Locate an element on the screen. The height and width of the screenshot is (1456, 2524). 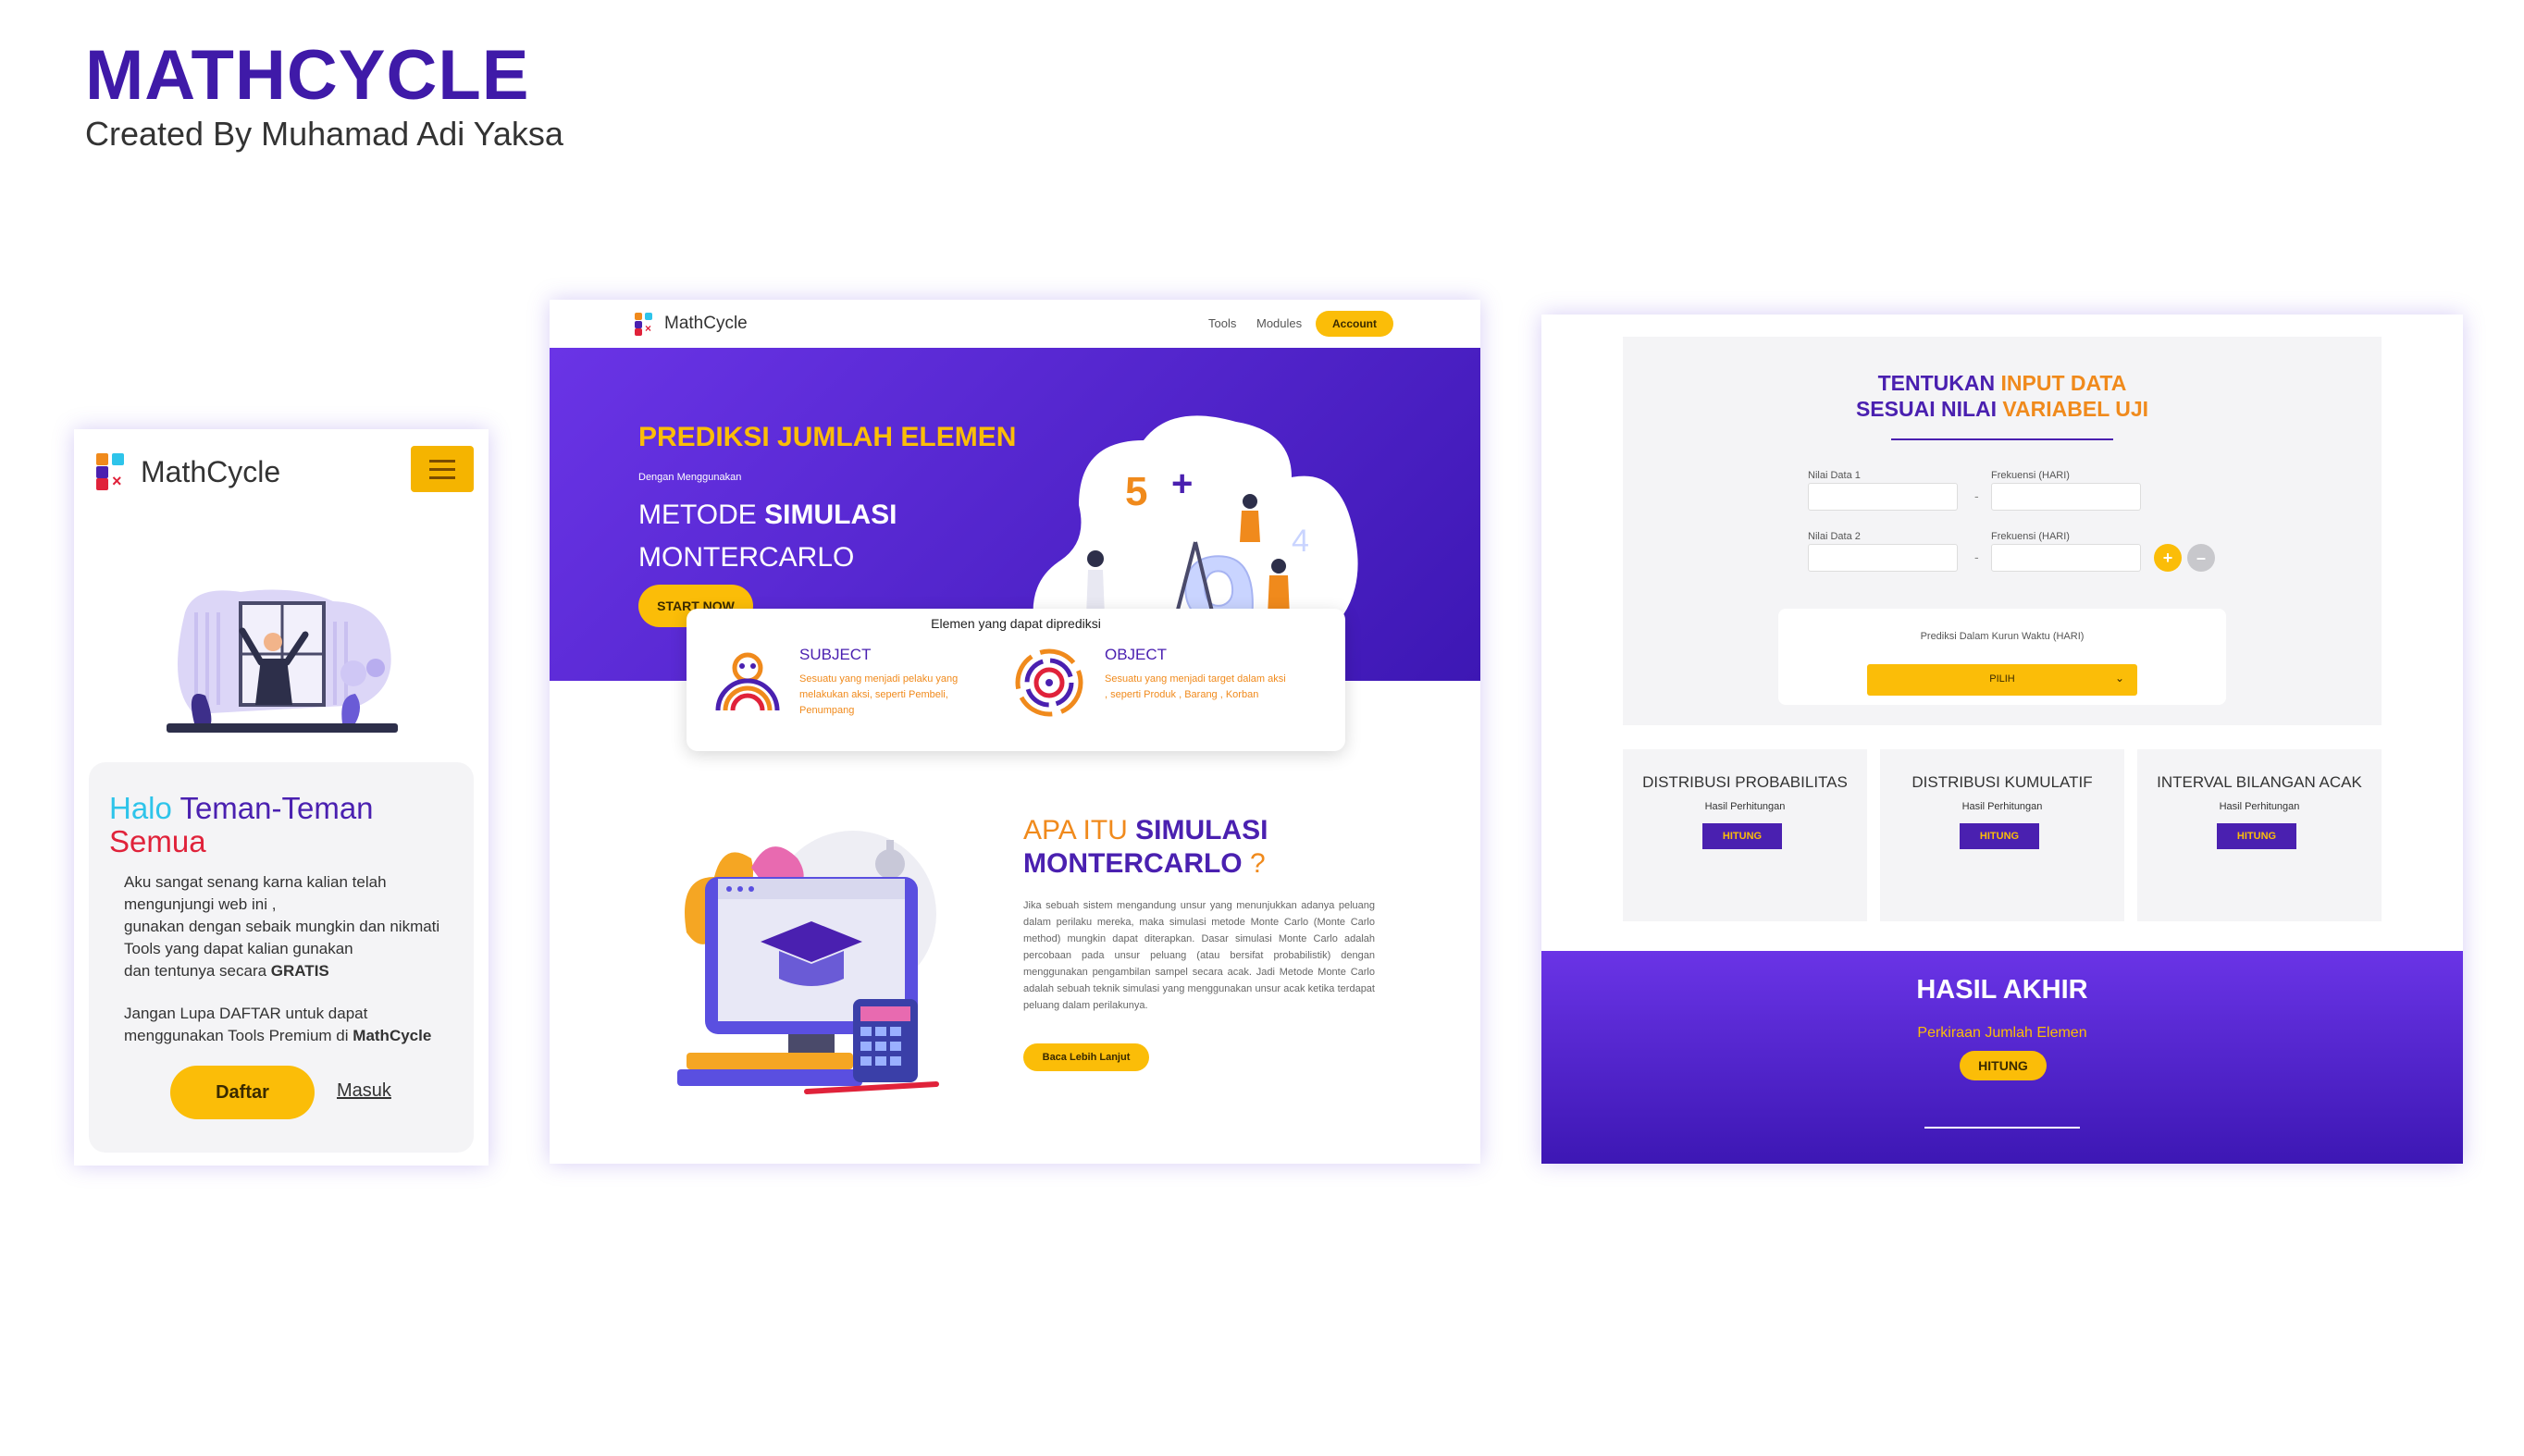
card-title: Elemen yang dapat diprediksi is located at coordinates (1016, 623).